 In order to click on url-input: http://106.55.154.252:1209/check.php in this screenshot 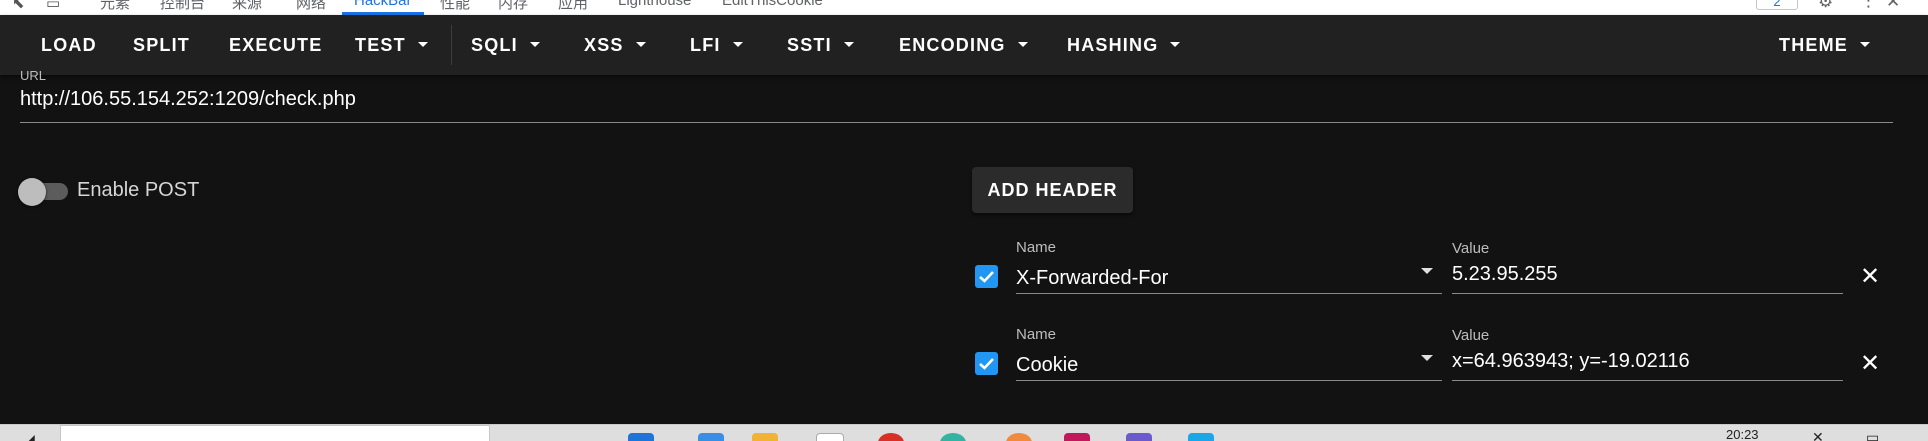, I will do `click(188, 99)`.